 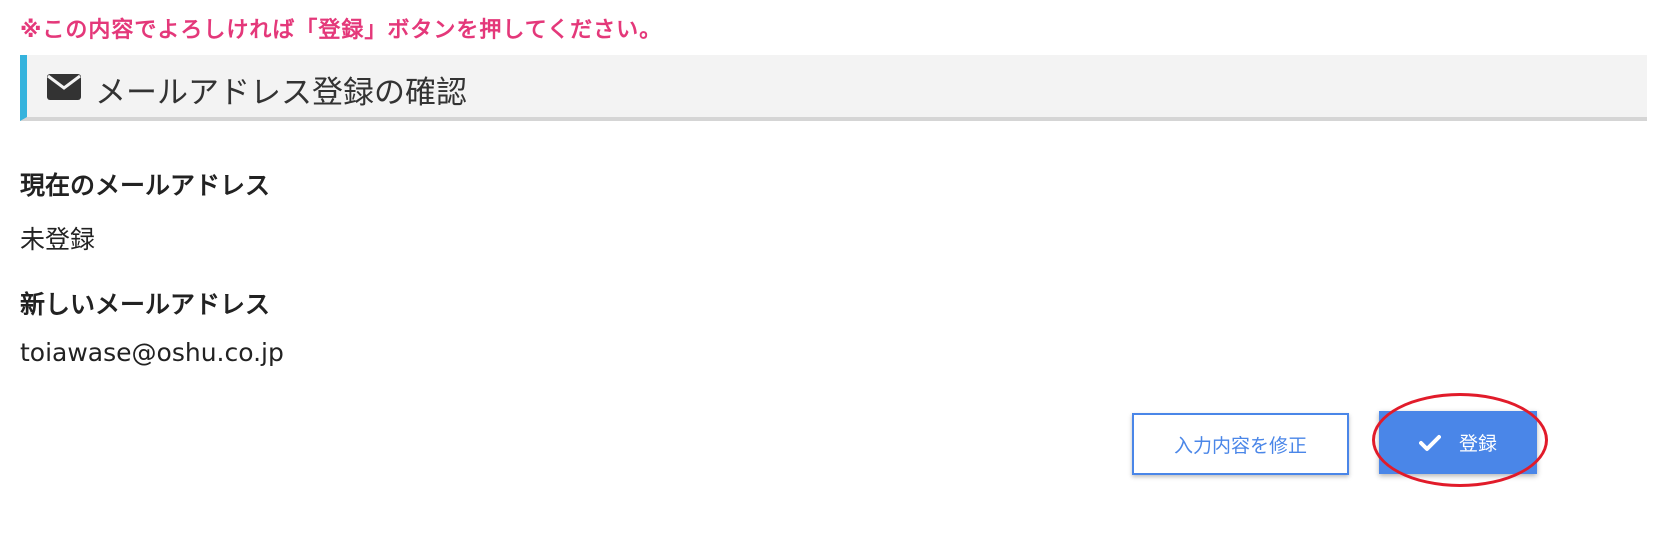 I want to click on check-icon, so click(x=1429, y=443).